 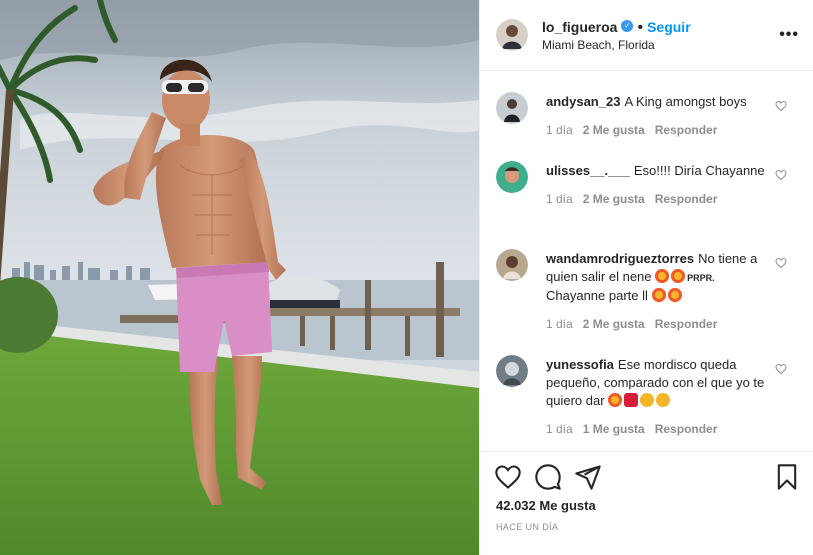 I want to click on share-icon, so click(x=588, y=477).